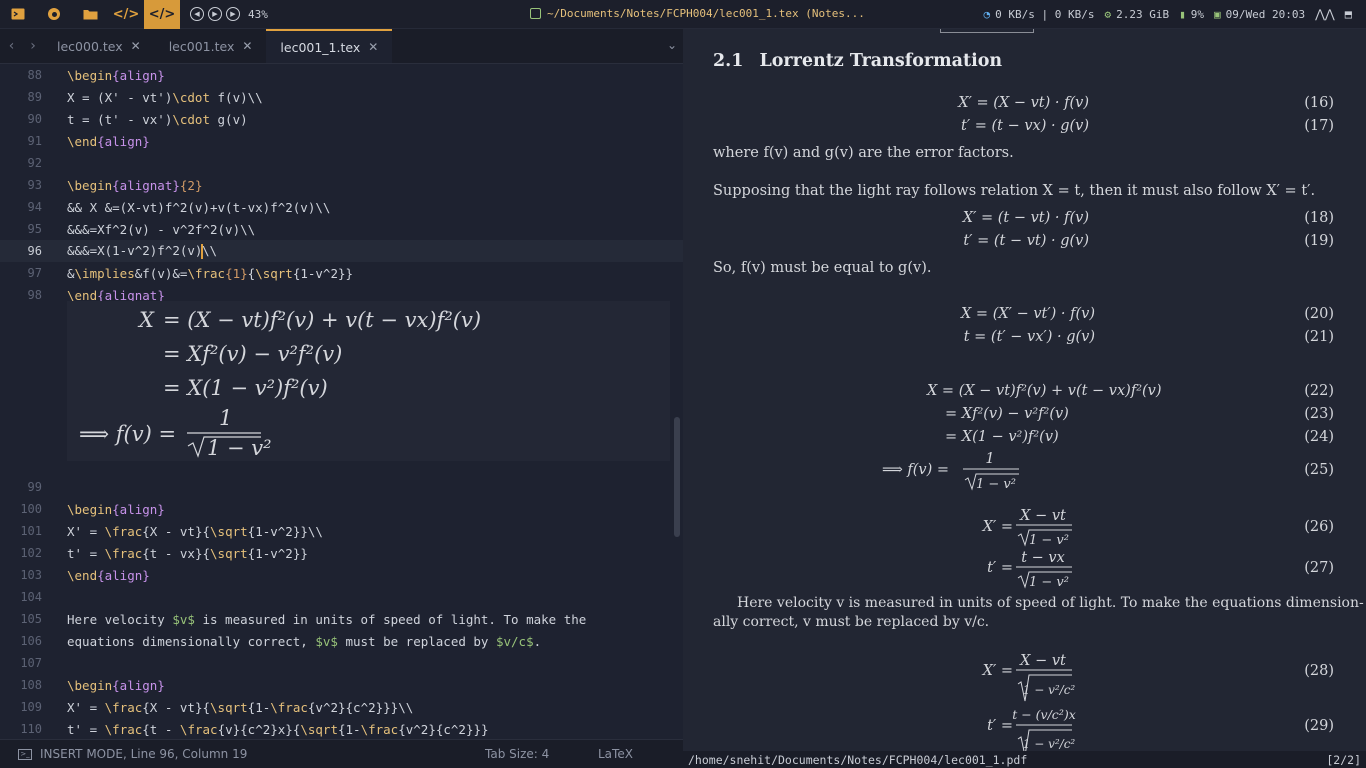  I want to click on tab-size-indicator: Tab Size: 4, so click(517, 754).